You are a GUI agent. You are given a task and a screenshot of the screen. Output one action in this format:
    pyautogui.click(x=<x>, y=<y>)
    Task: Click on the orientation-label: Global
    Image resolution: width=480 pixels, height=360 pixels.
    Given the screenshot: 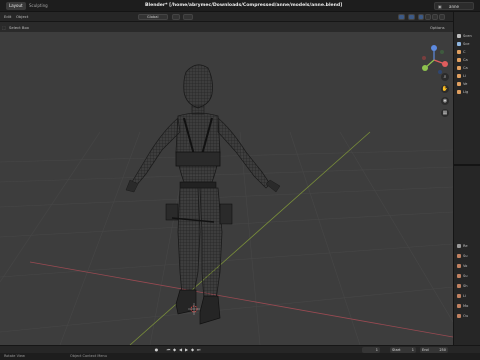 What is the action you would take?
    pyautogui.click(x=153, y=17)
    